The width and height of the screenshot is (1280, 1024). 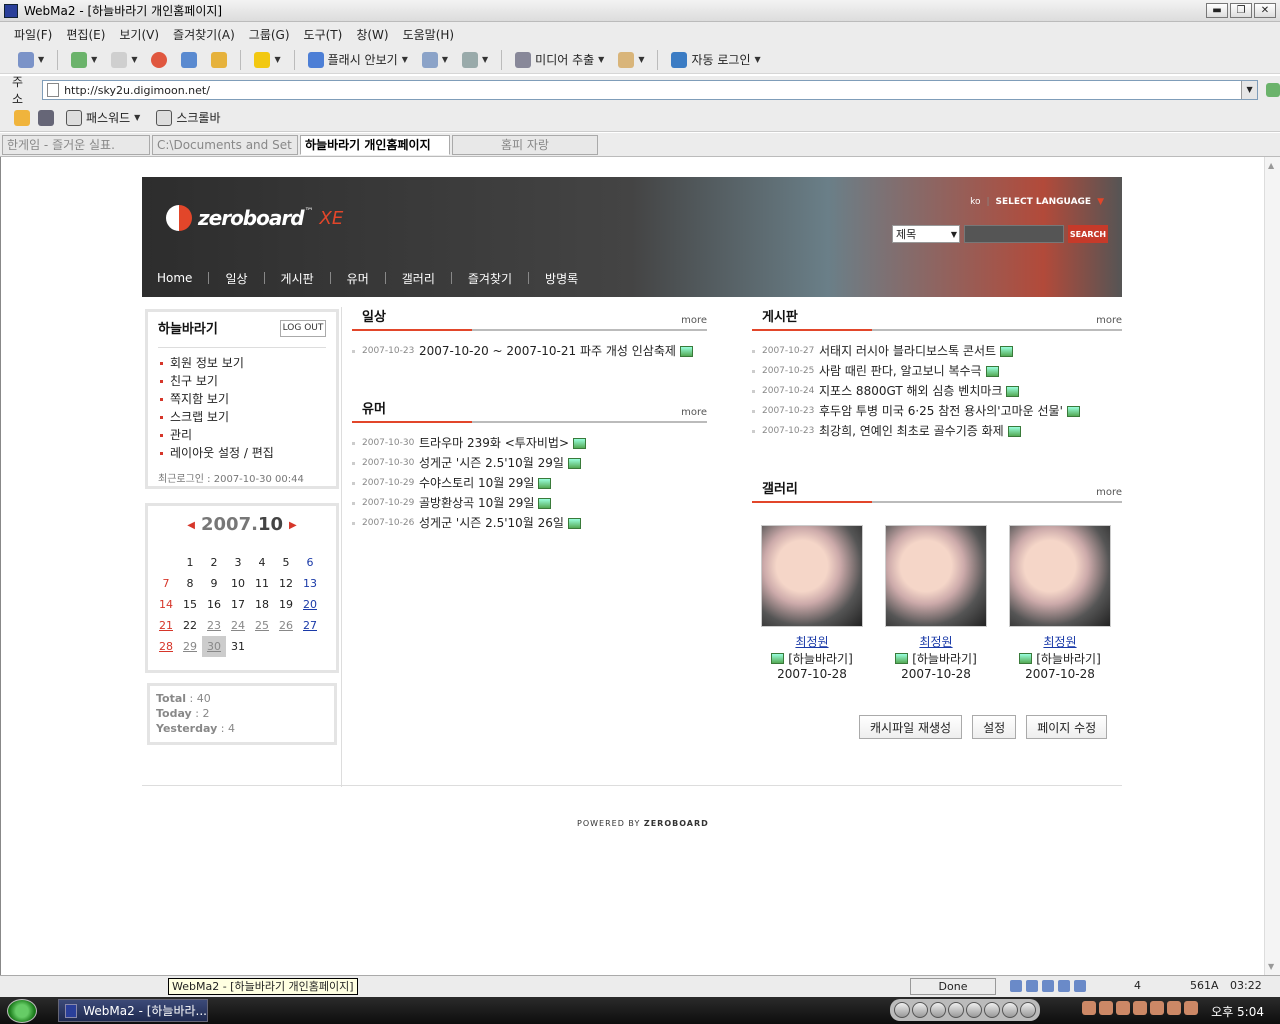 What do you see at coordinates (375, 144) in the screenshot?
I see `tab-current-page: 하늘바라기 개인홈페이지` at bounding box center [375, 144].